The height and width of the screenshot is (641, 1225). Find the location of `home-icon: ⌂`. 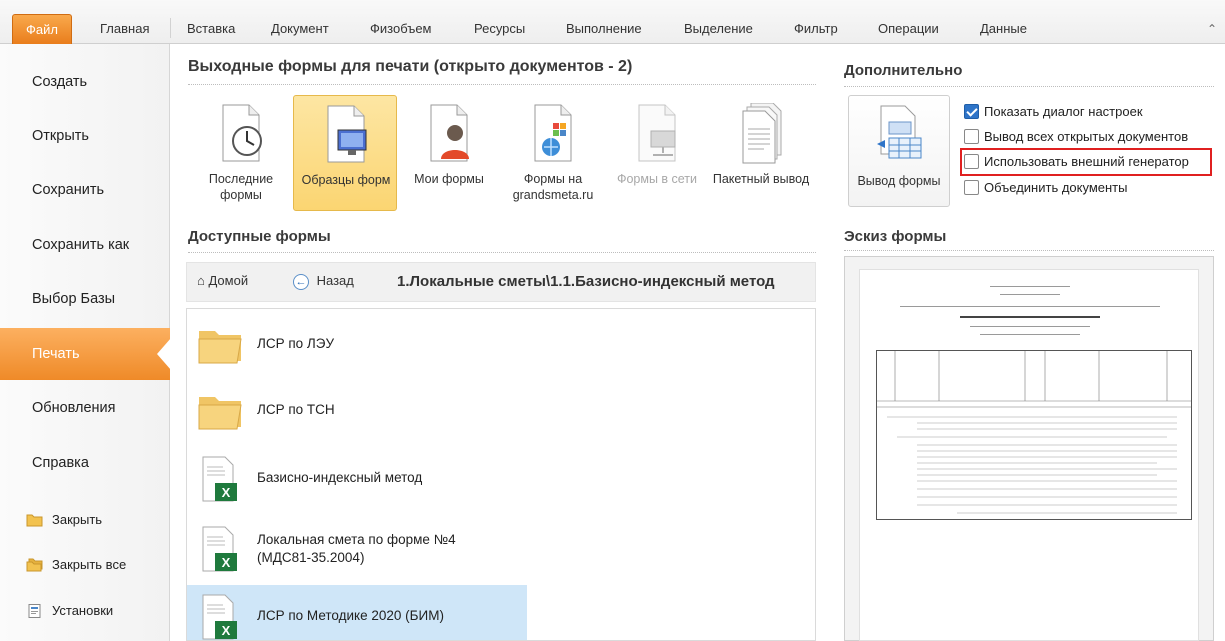

home-icon: ⌂ is located at coordinates (201, 280).